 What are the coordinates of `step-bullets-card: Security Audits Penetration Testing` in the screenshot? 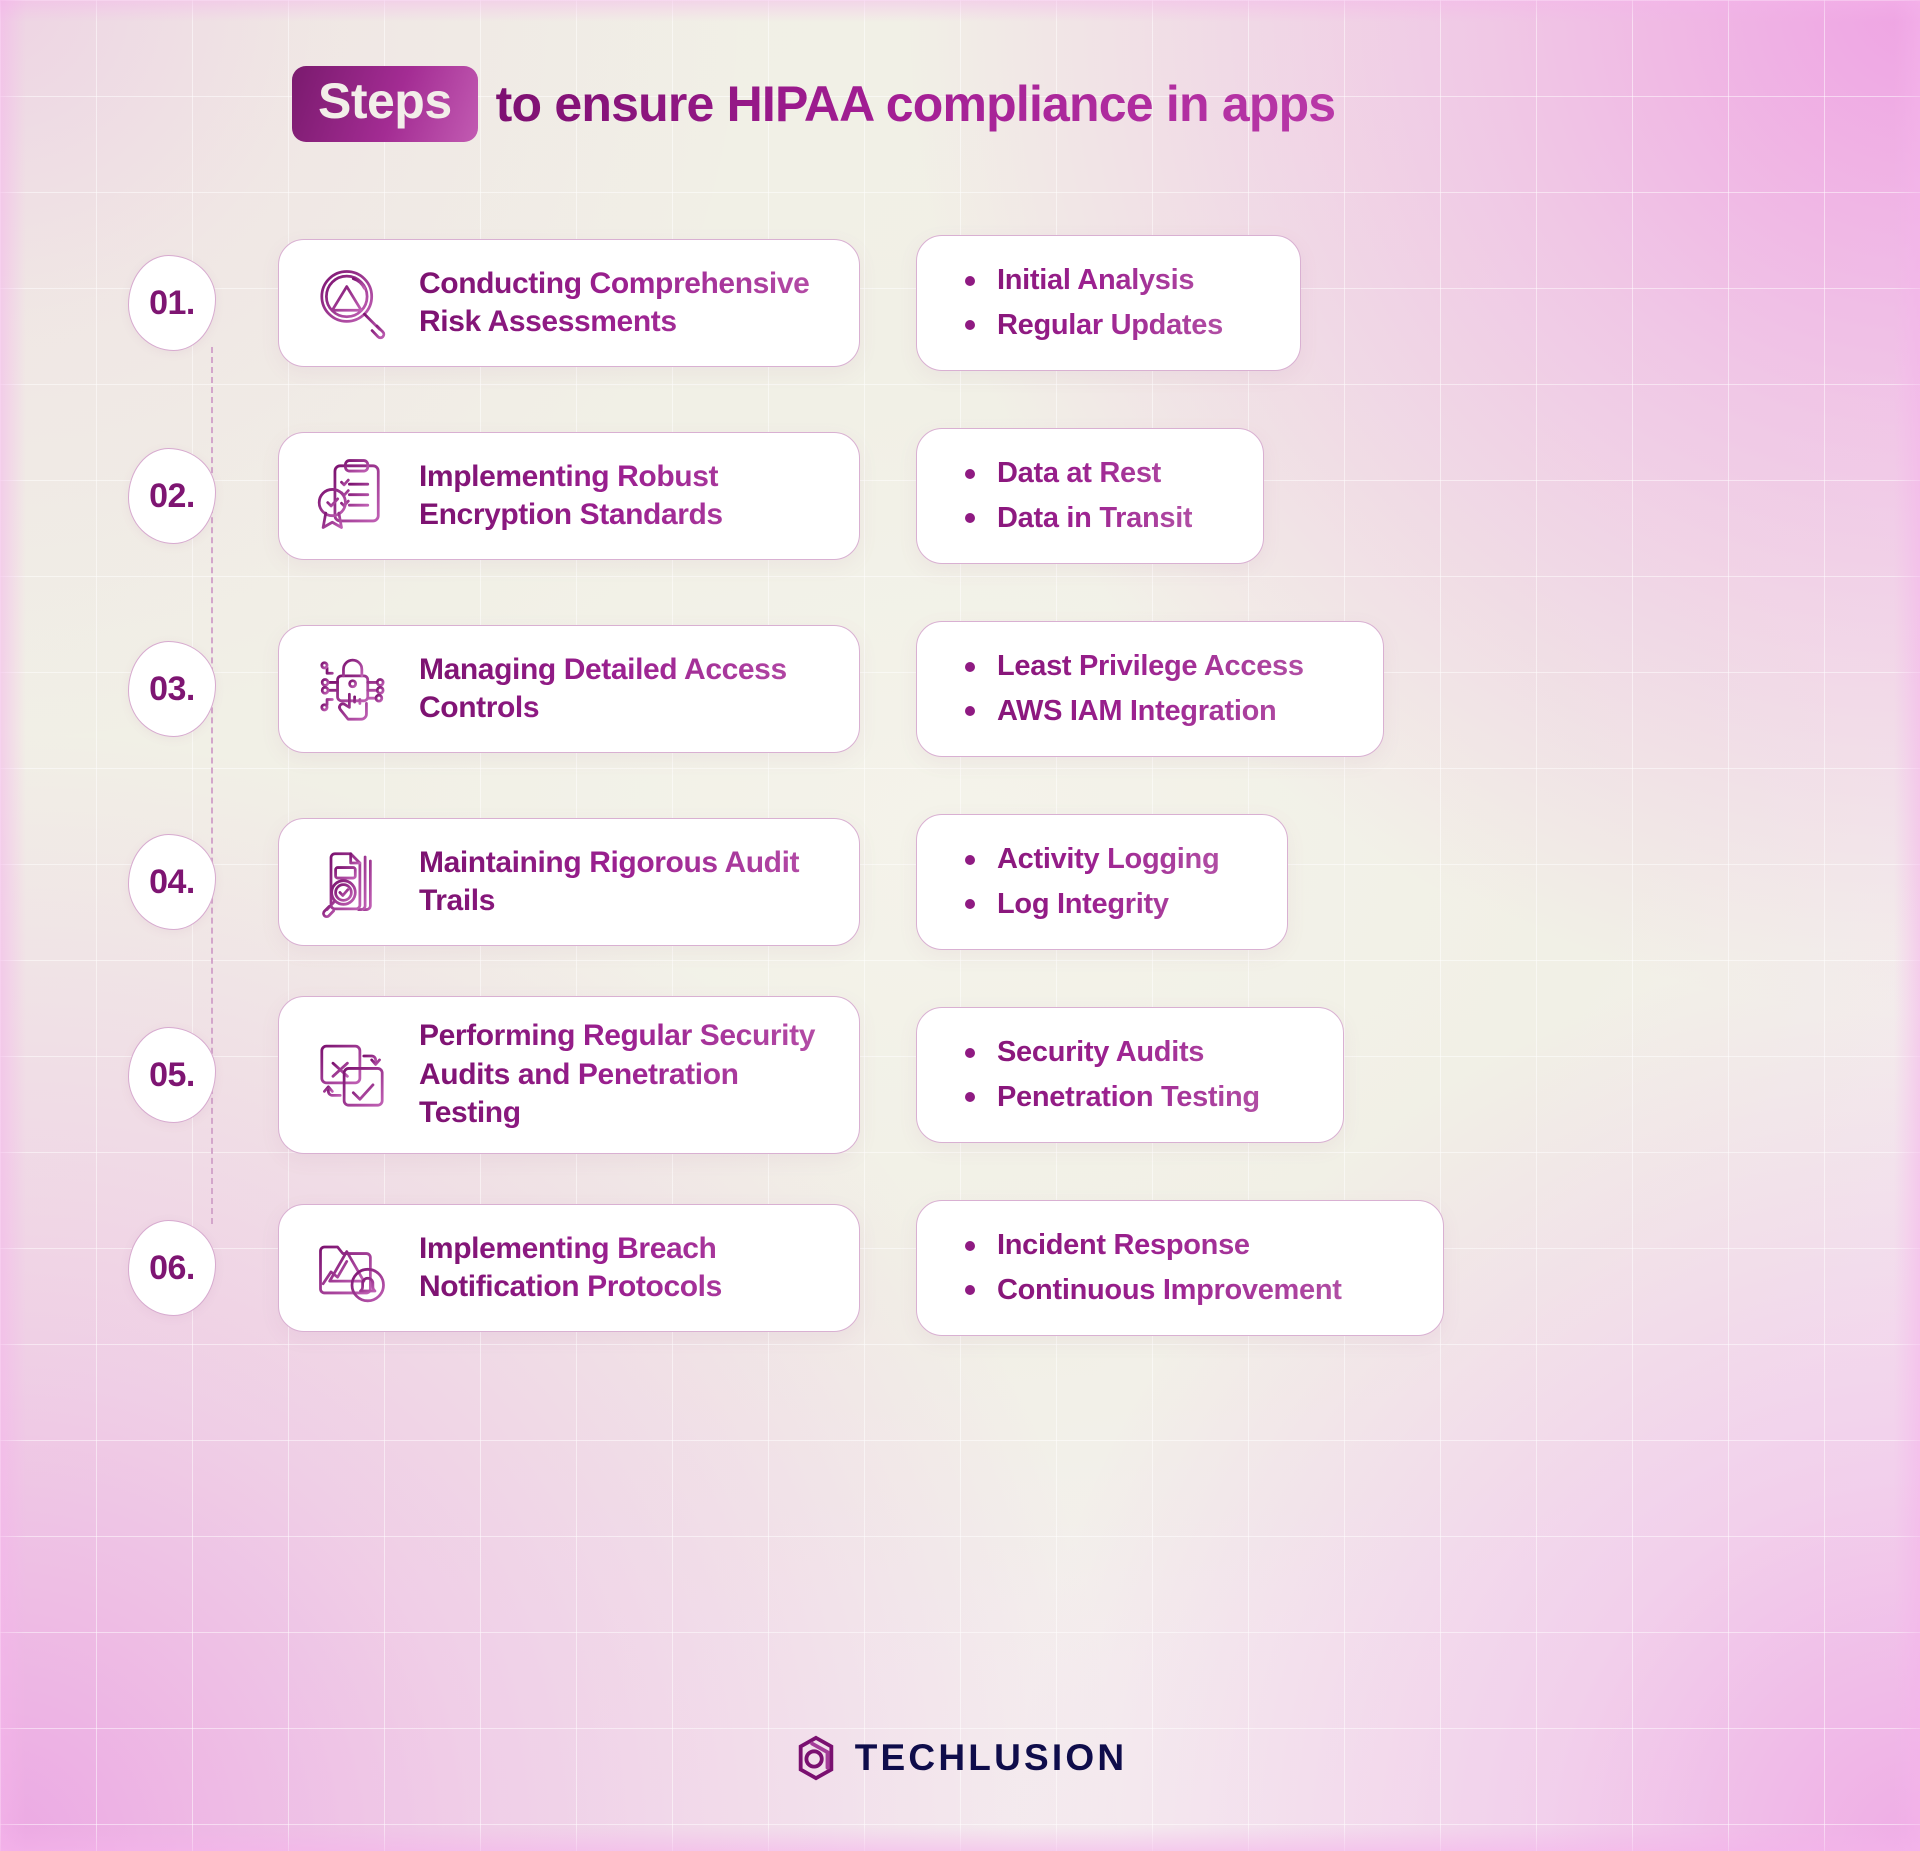 It's located at (1130, 1075).